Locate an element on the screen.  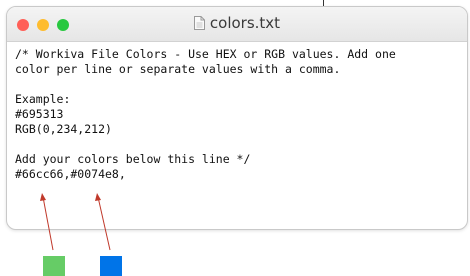
annotation-arrows is located at coordinates (75, 222).